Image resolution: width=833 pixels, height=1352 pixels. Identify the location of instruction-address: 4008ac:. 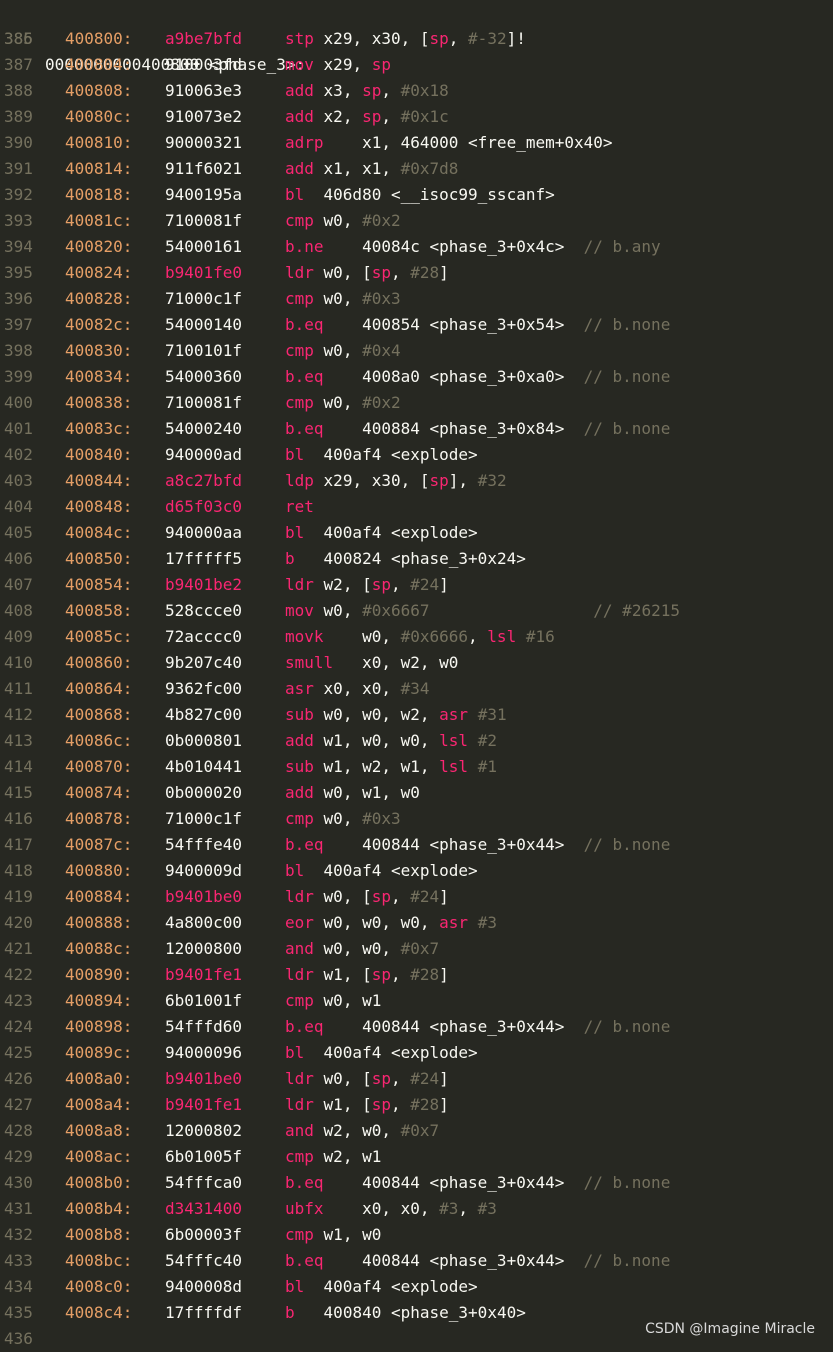
(99, 1156).